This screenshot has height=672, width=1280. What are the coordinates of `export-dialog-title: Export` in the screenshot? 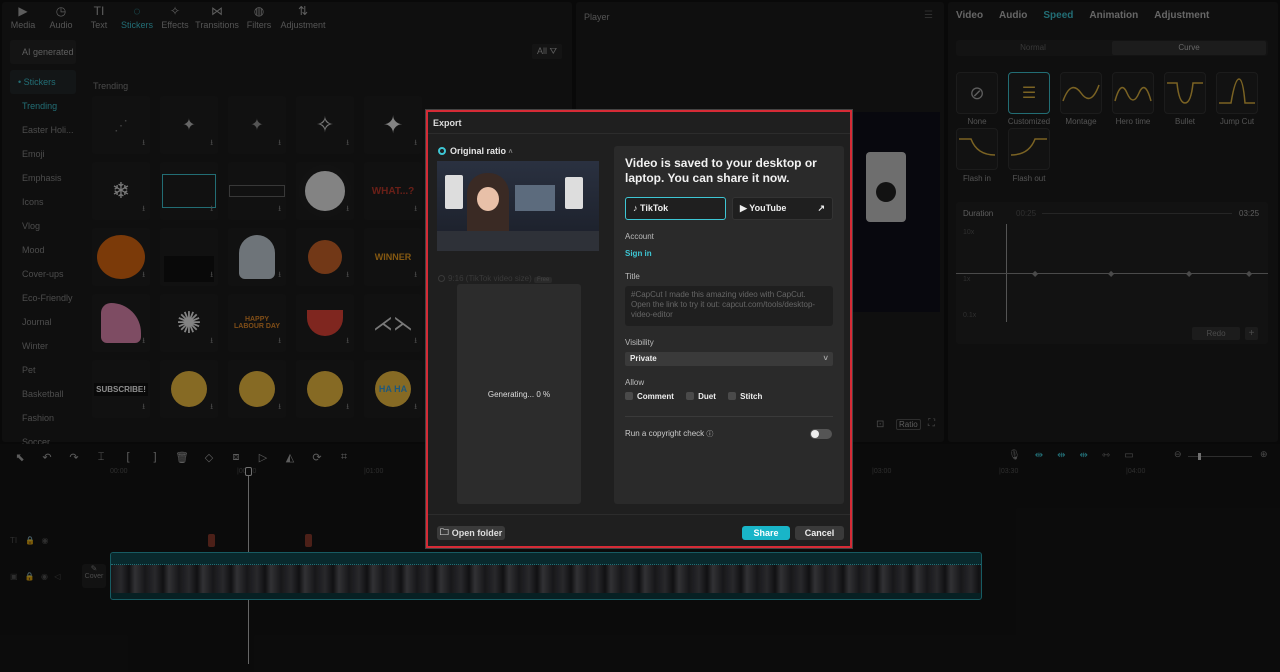 It's located at (447, 123).